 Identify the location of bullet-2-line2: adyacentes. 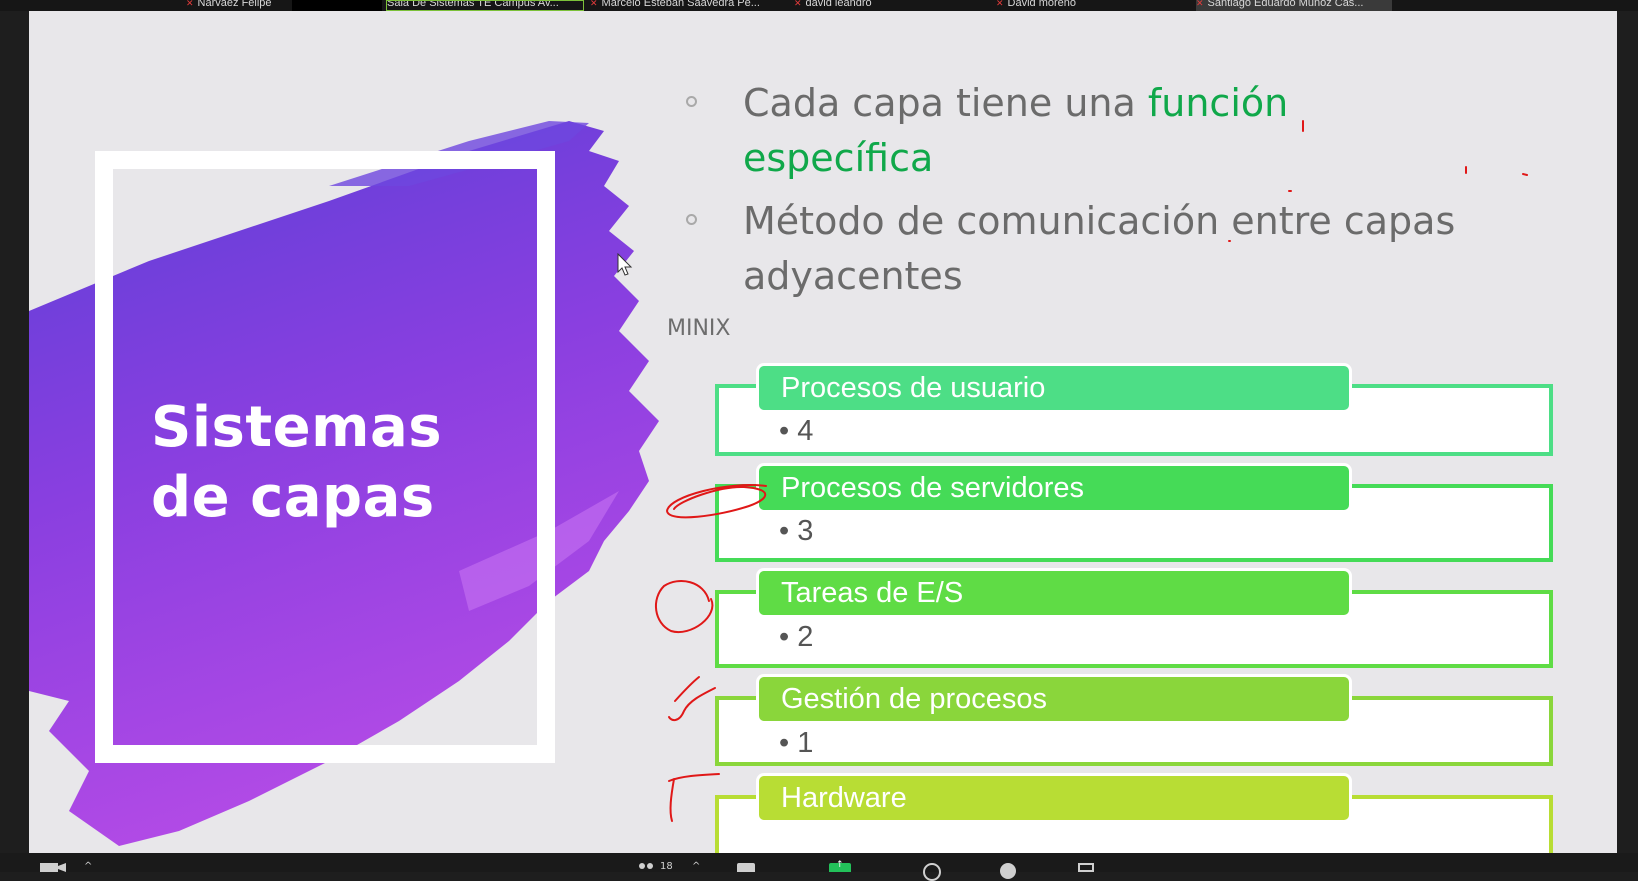
(853, 276).